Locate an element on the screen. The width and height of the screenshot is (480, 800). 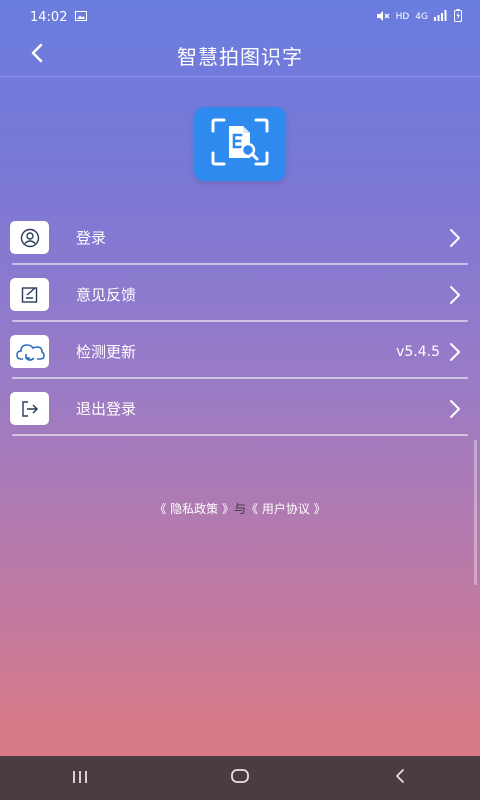
home-button is located at coordinates (240, 778).